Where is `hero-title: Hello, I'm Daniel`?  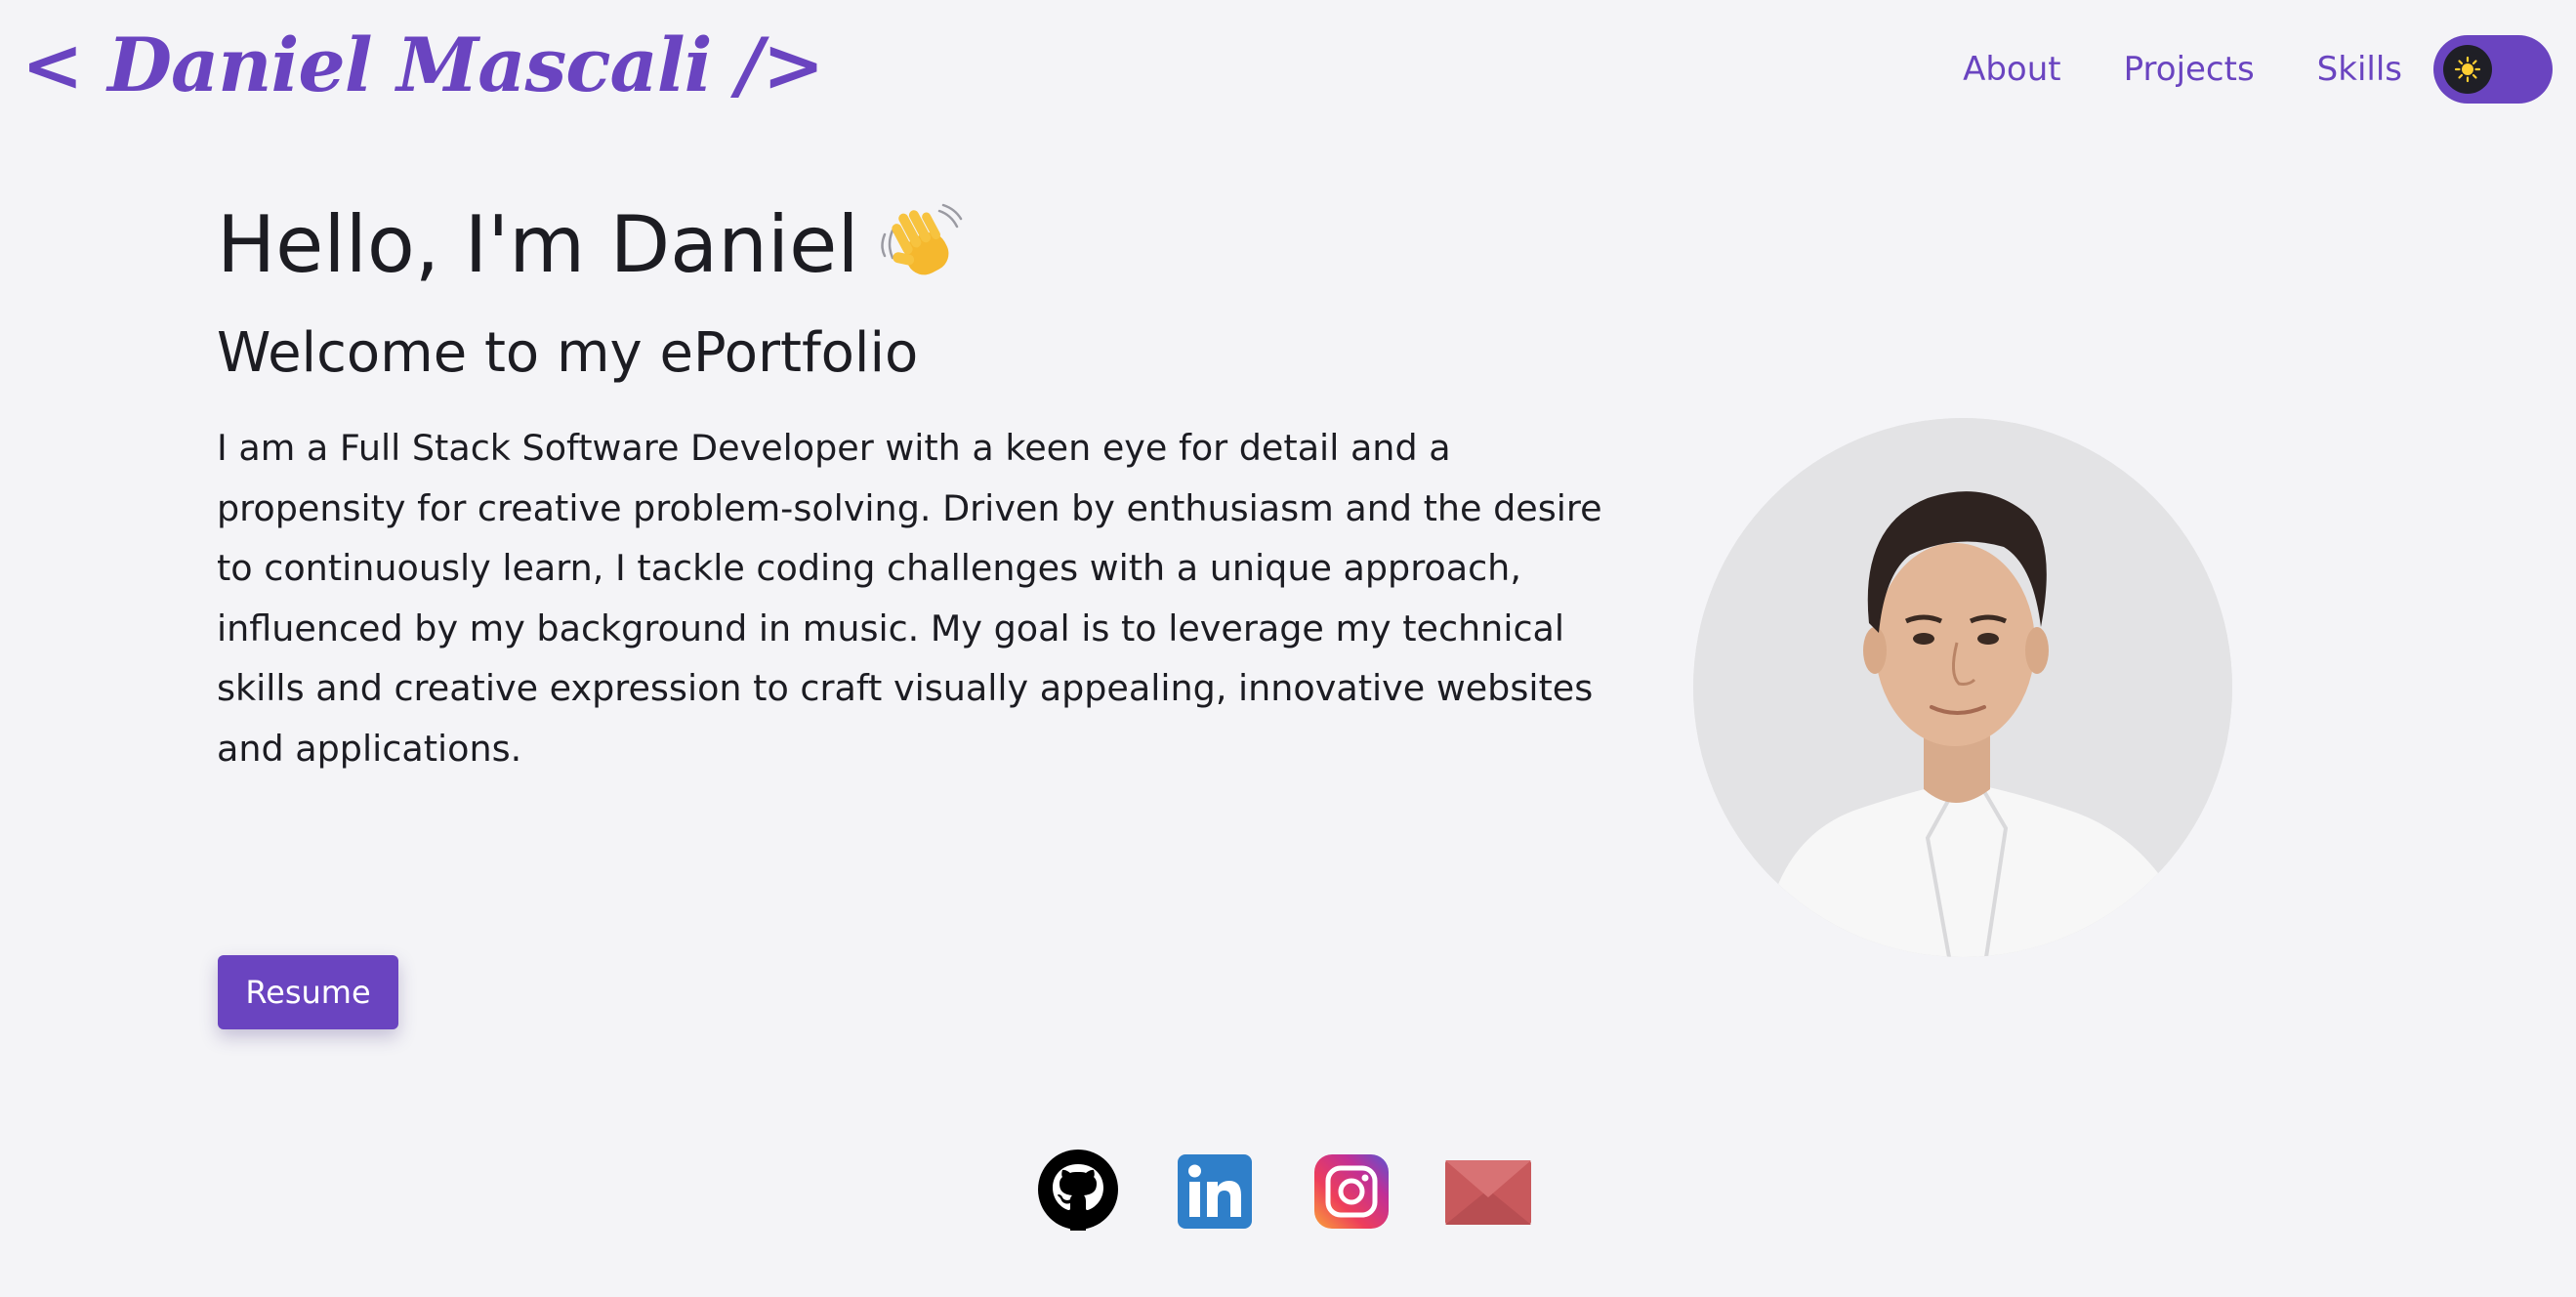 hero-title: Hello, I'm Daniel is located at coordinates (592, 245).